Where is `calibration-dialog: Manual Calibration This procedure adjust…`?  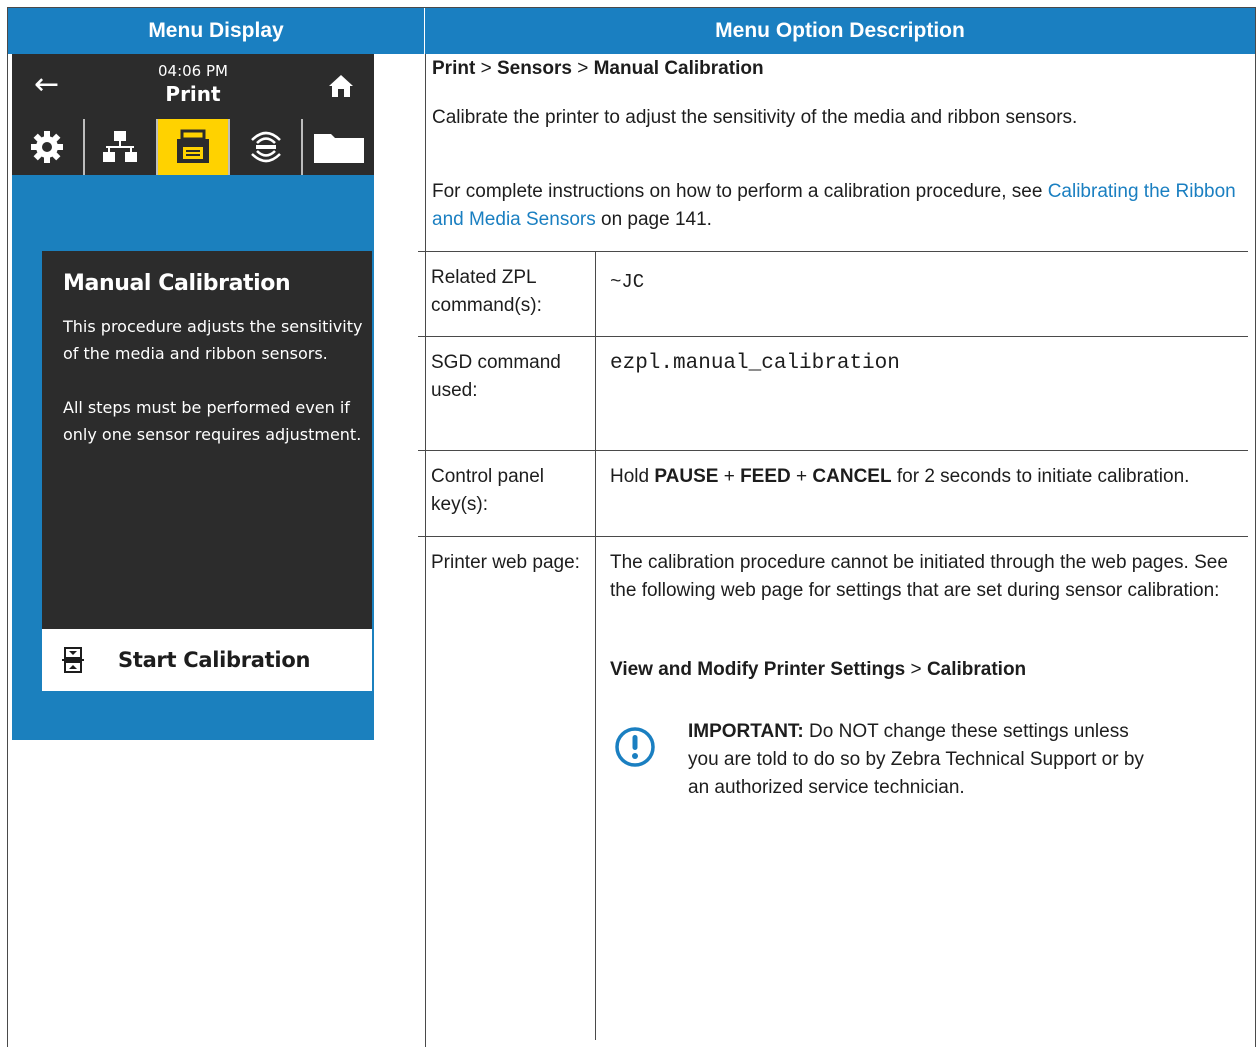 calibration-dialog: Manual Calibration This procedure adjust… is located at coordinates (207, 440).